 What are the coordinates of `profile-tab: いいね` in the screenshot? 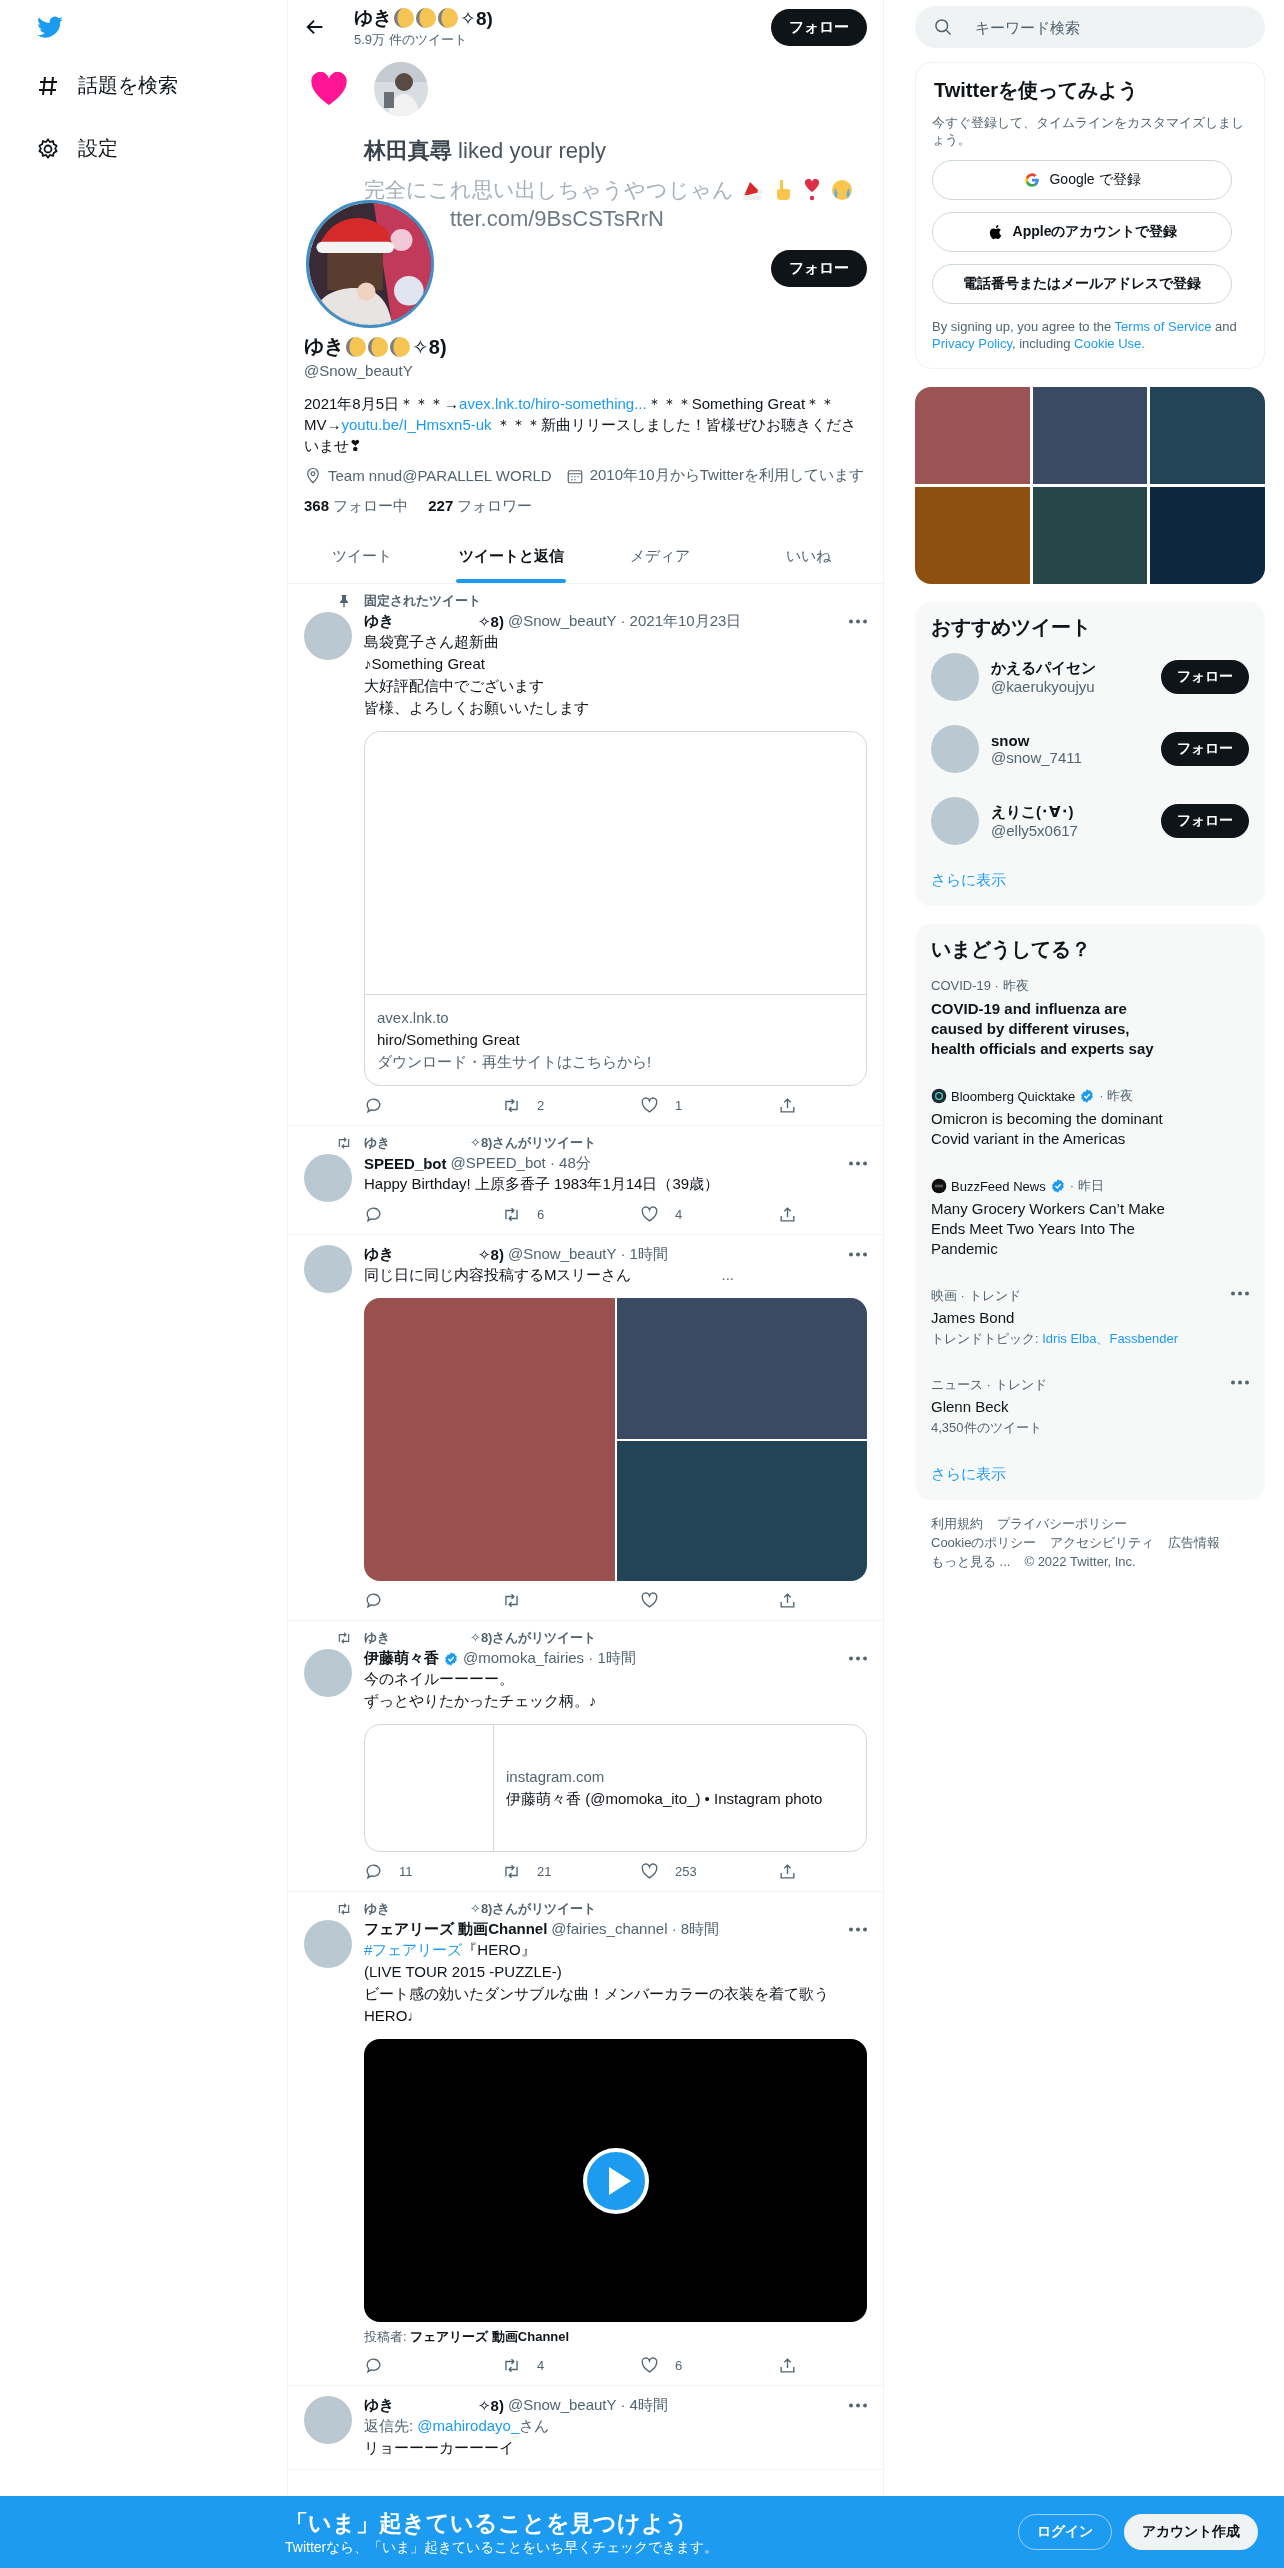 It's located at (808, 556).